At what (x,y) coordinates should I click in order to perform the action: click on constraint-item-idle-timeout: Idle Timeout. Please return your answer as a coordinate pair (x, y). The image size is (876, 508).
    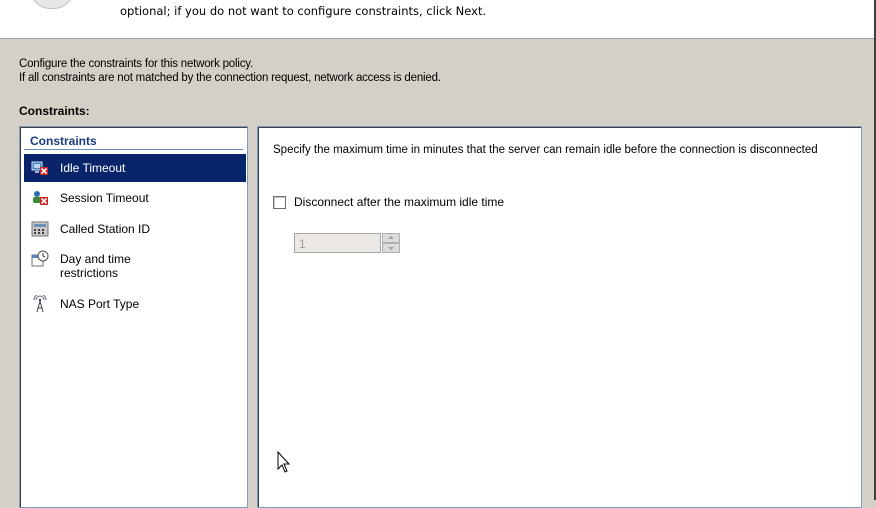
    Looking at the image, I should click on (135, 168).